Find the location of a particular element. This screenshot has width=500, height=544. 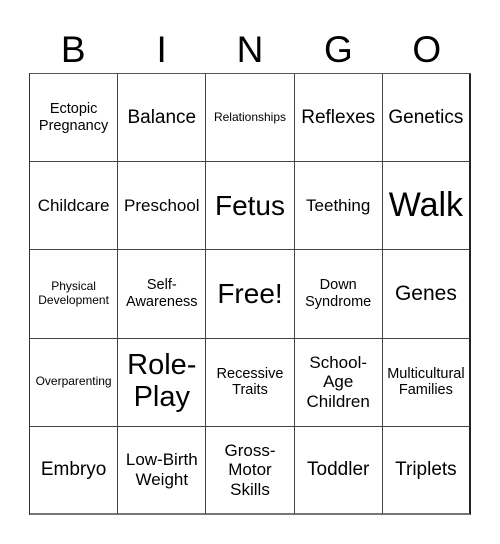

bingo-cell: Multicultural Families is located at coordinates (426, 382).